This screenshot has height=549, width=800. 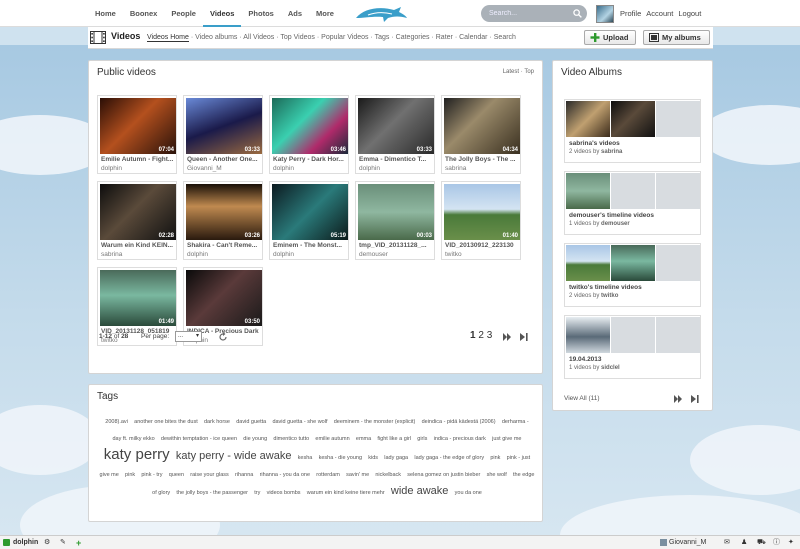 I want to click on video-author: demouser, so click(x=373, y=254).